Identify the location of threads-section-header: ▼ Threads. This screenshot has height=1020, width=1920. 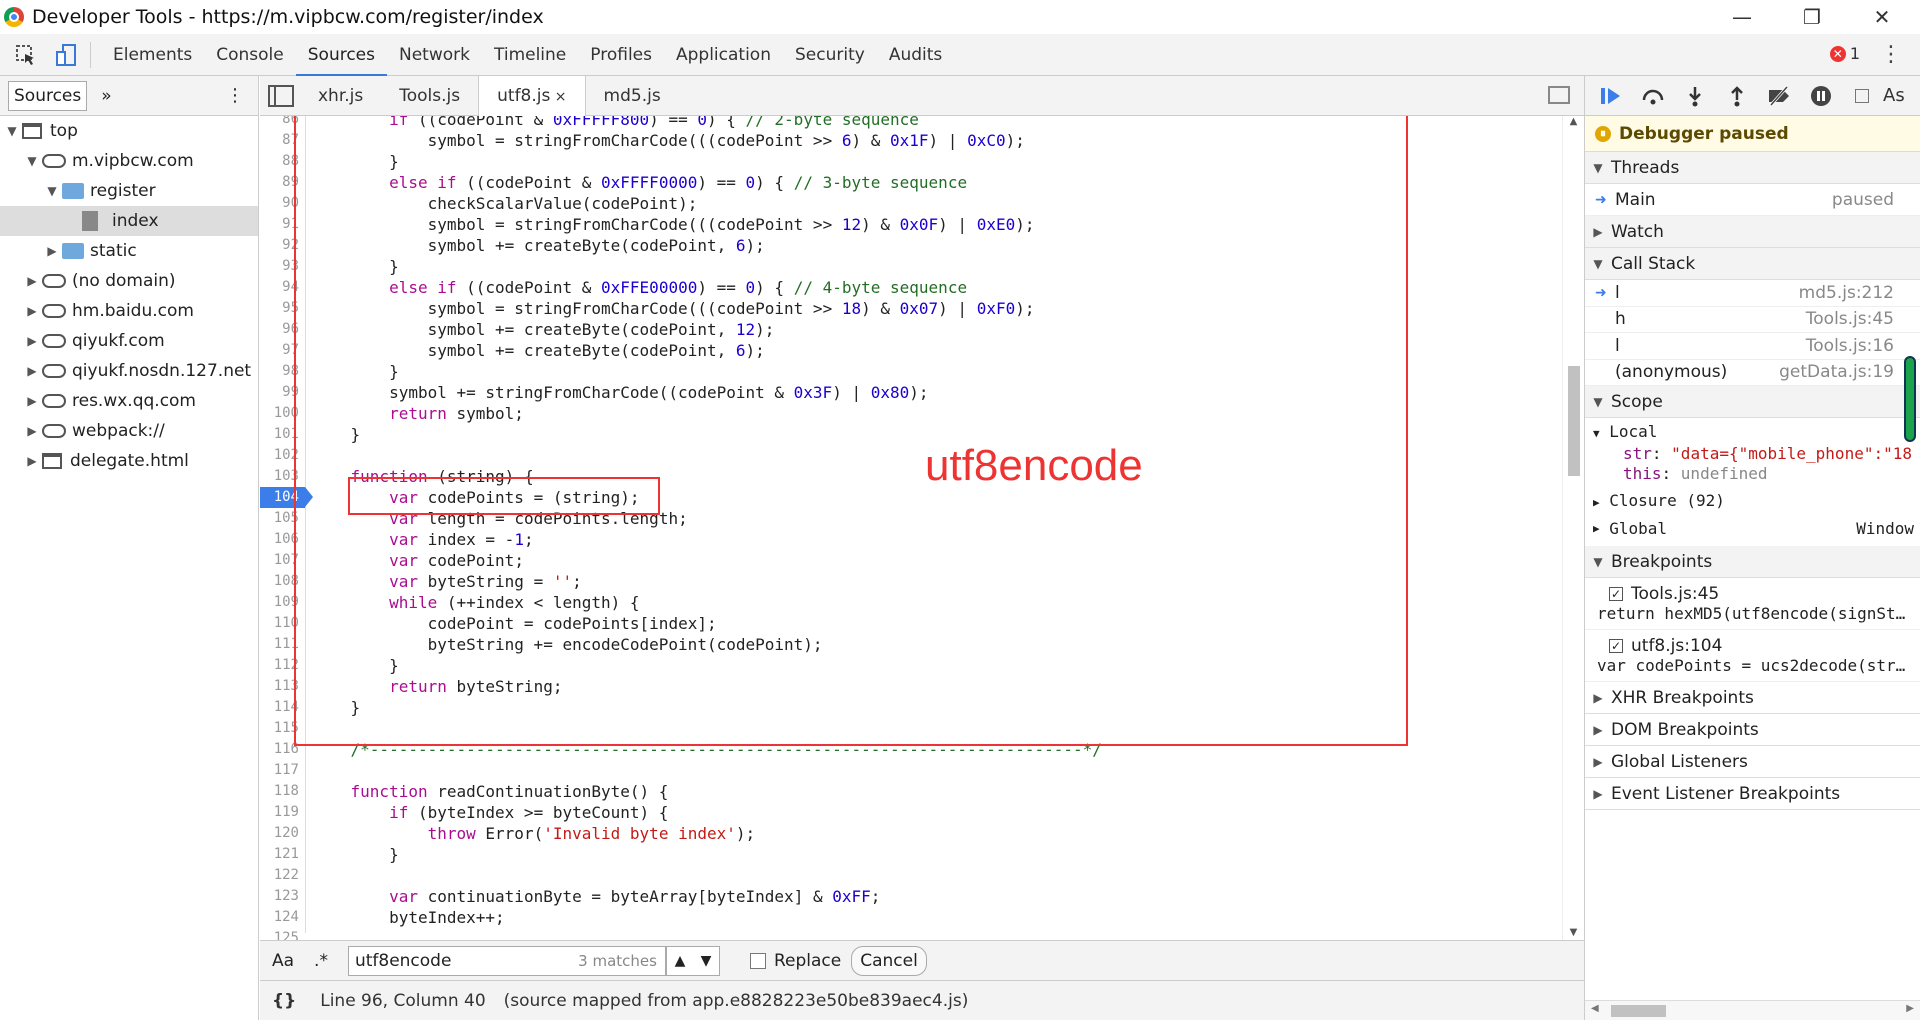
(1752, 168).